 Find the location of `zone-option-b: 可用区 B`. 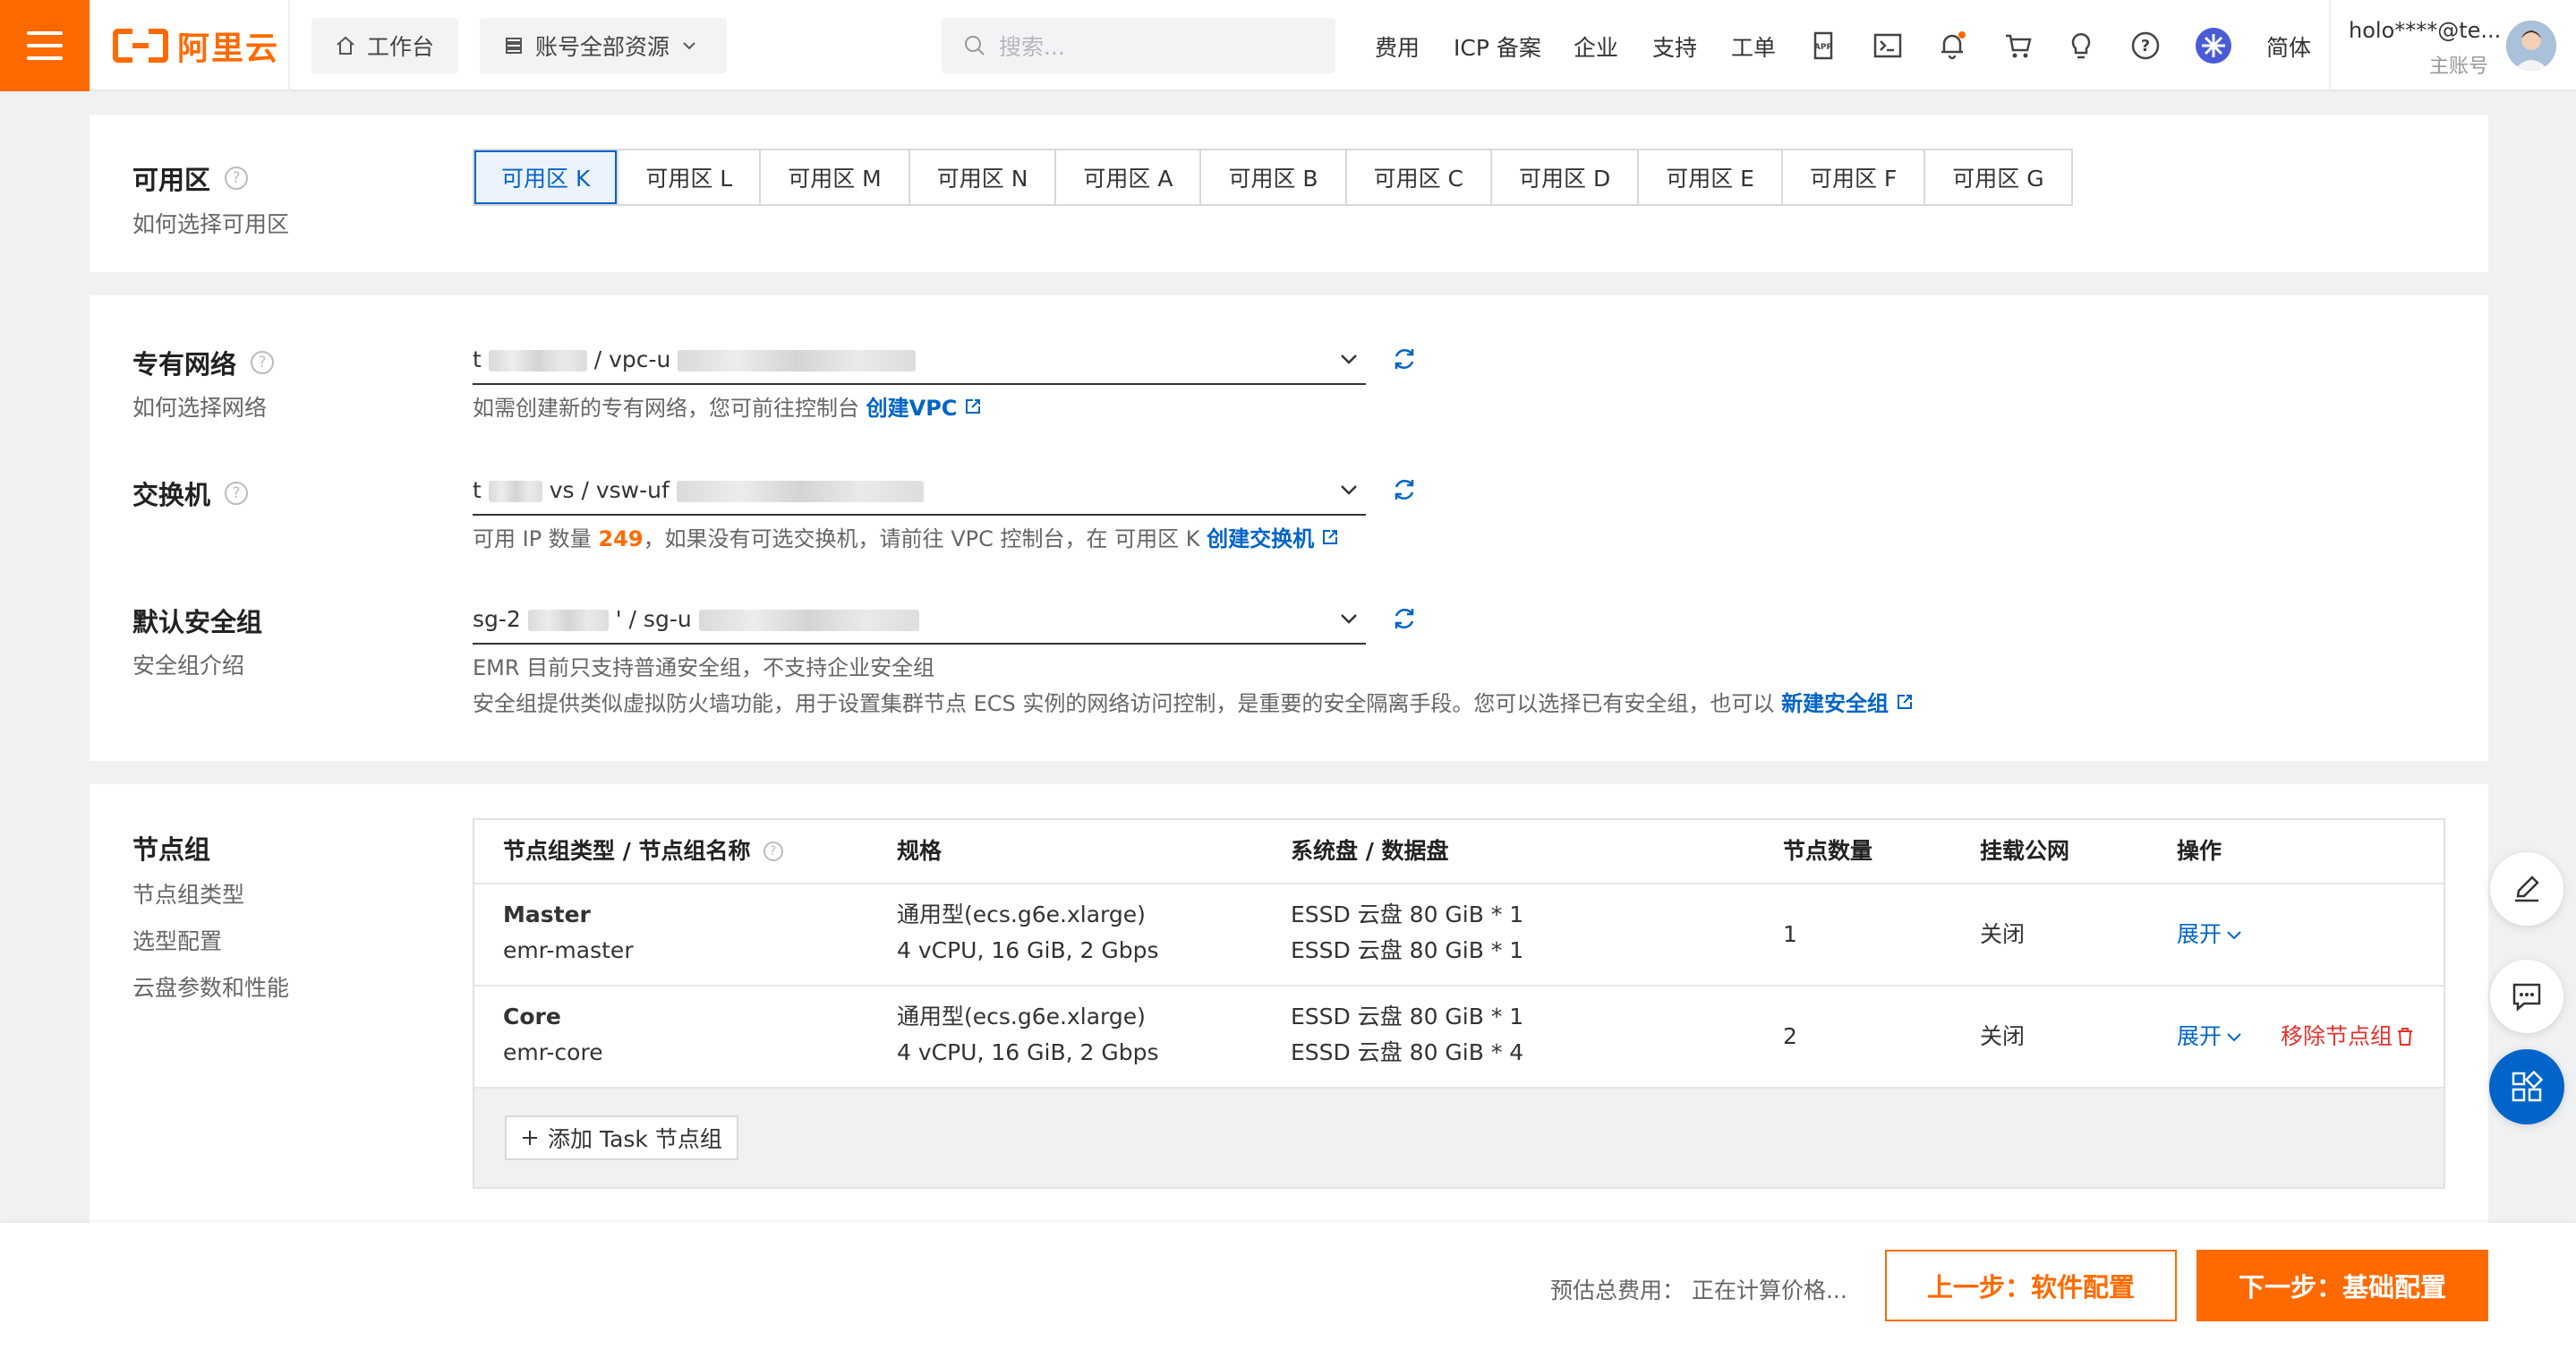

zone-option-b: 可用区 B is located at coordinates (1271, 177).